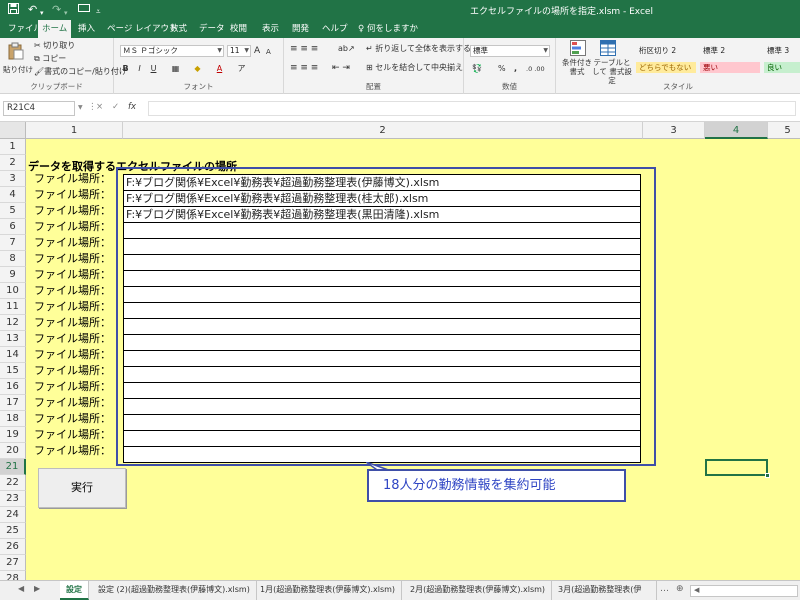  I want to click on phonetic-button: ア, so click(241, 69).